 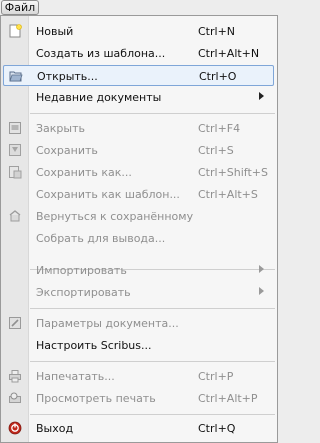 What do you see at coordinates (15, 376) in the screenshot?
I see `print-icon` at bounding box center [15, 376].